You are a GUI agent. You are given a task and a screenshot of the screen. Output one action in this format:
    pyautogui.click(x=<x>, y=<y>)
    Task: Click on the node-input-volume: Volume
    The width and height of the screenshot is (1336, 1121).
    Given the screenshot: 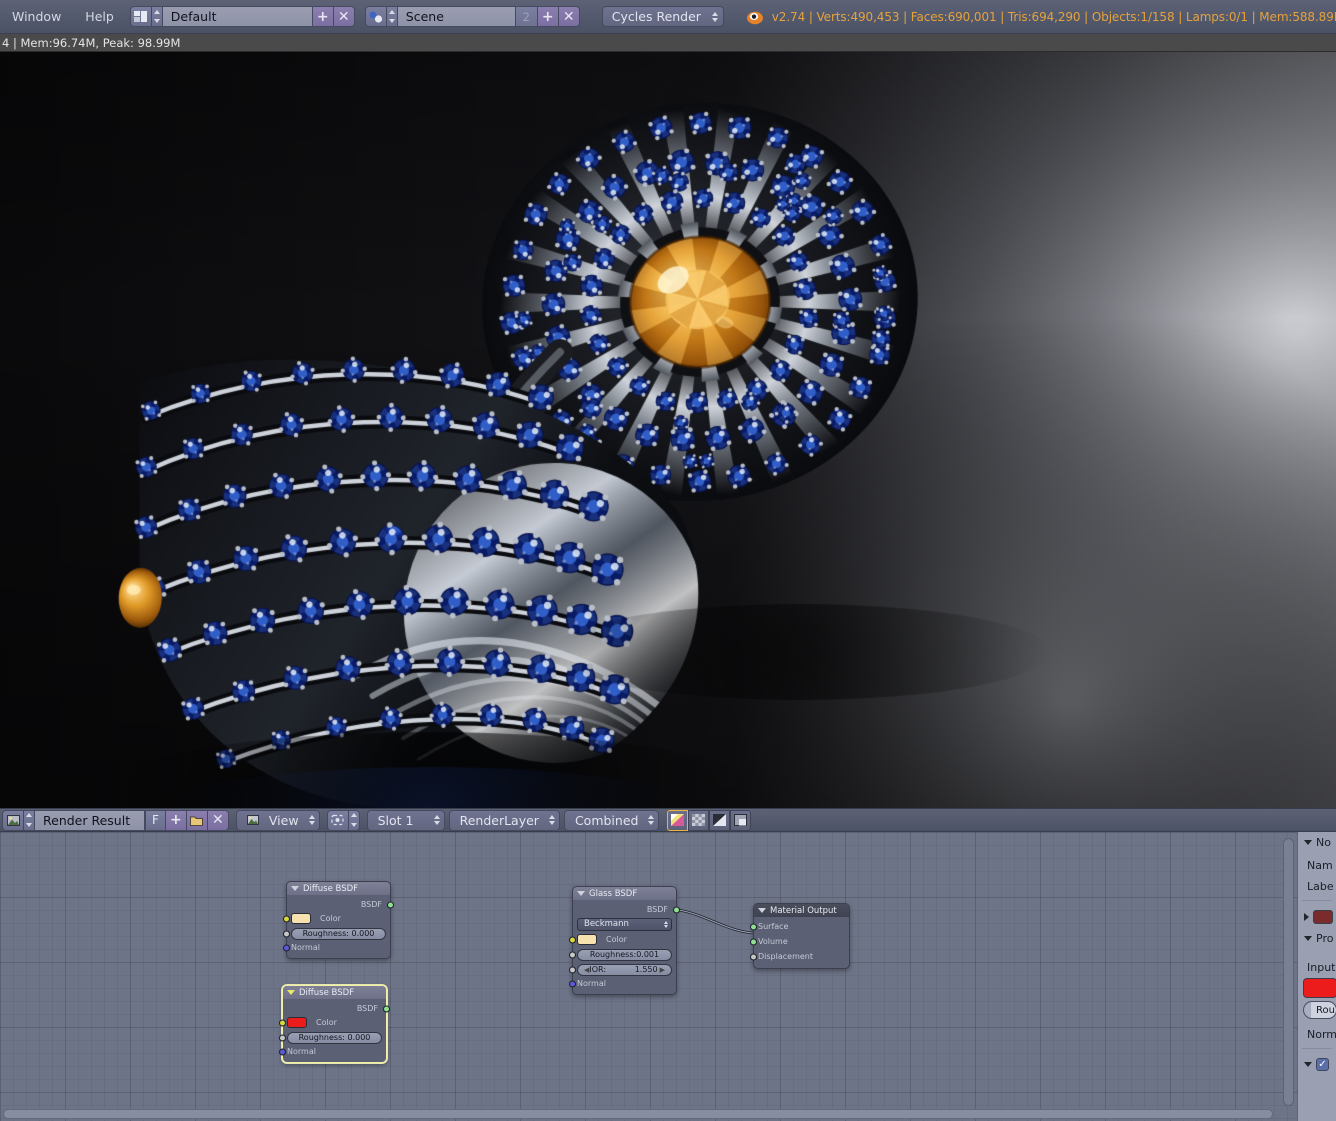 What is the action you would take?
    pyautogui.click(x=797, y=941)
    